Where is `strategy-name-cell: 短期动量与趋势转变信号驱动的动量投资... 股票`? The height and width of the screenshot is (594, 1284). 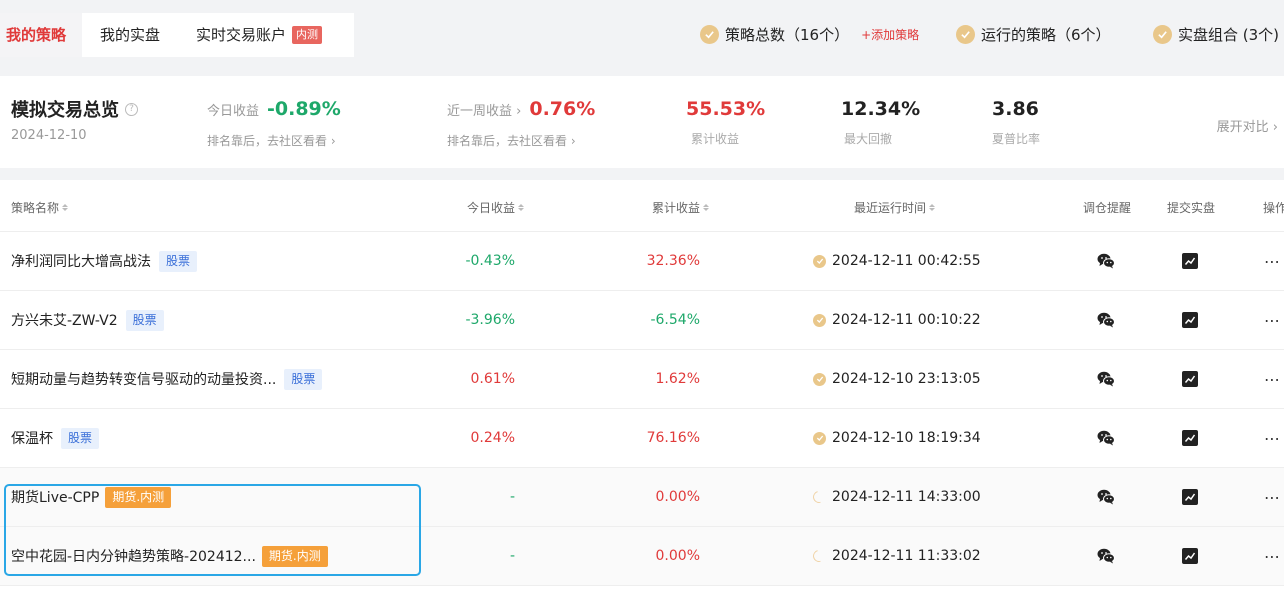
strategy-name-cell: 短期动量与趋势转变信号驱动的动量投资... 股票 is located at coordinates (167, 379).